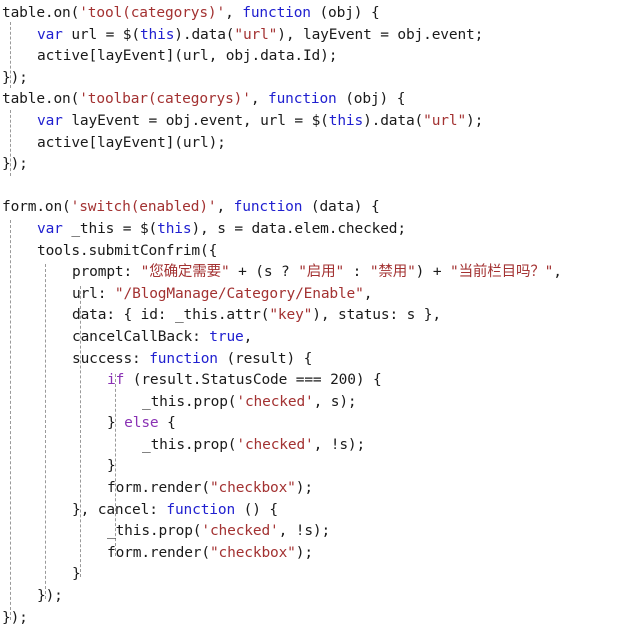  Describe the element at coordinates (432, 272) in the screenshot. I see `code-token-plain: ) +` at that location.